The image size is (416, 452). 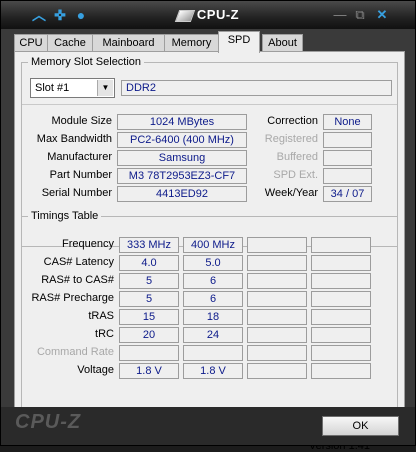 What do you see at coordinates (74, 139) in the screenshot?
I see `max-bandwidth-label: Max Bandwidth` at bounding box center [74, 139].